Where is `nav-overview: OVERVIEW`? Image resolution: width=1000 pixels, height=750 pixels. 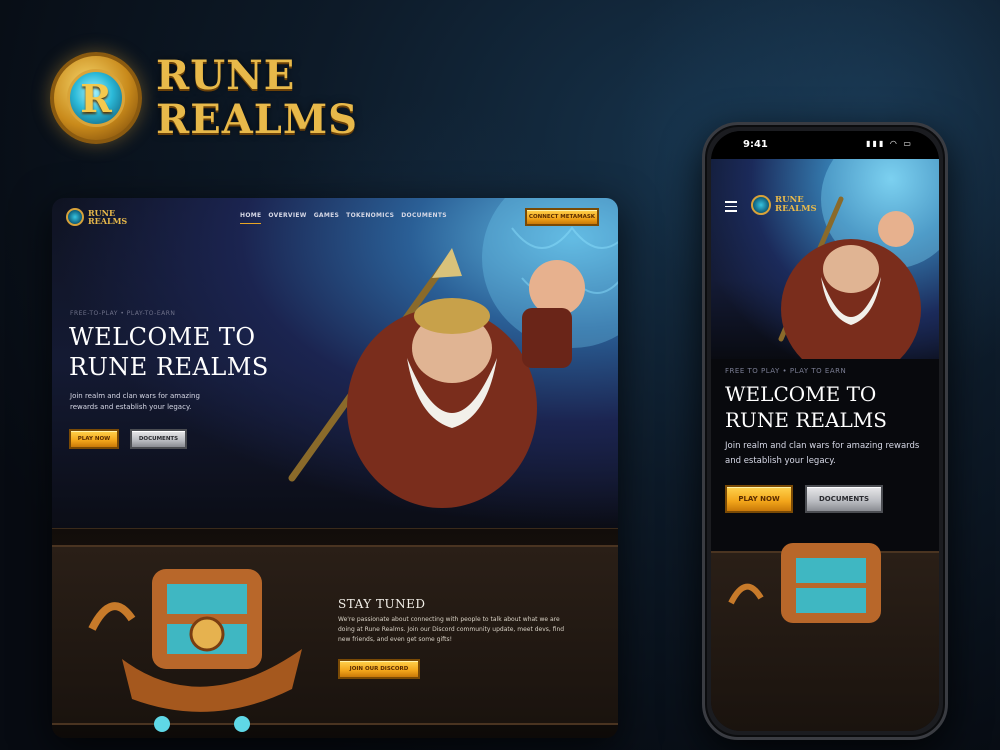 nav-overview: OVERVIEW is located at coordinates (287, 218).